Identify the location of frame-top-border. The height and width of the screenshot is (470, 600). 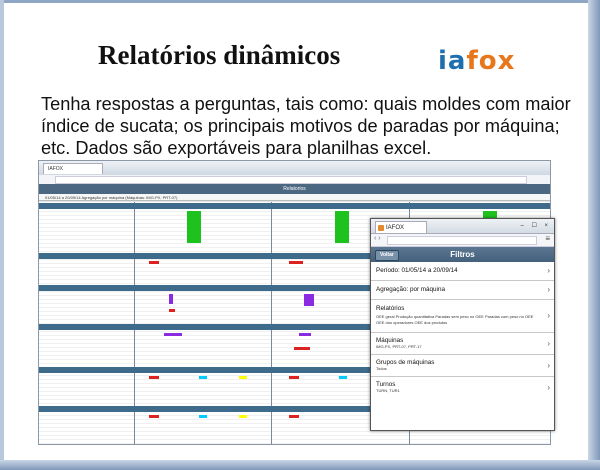
(300, 1).